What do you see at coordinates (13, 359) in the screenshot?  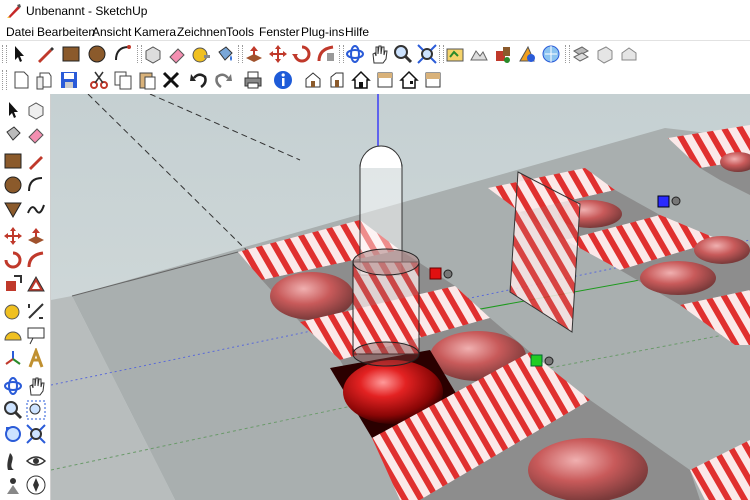 I see `axes-button` at bounding box center [13, 359].